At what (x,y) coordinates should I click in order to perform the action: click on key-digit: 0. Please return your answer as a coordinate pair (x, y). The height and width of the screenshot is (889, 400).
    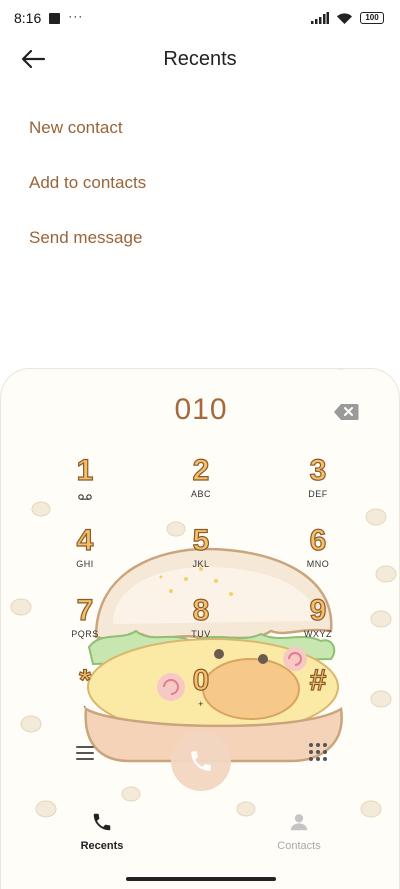
    Looking at the image, I should click on (201, 680).